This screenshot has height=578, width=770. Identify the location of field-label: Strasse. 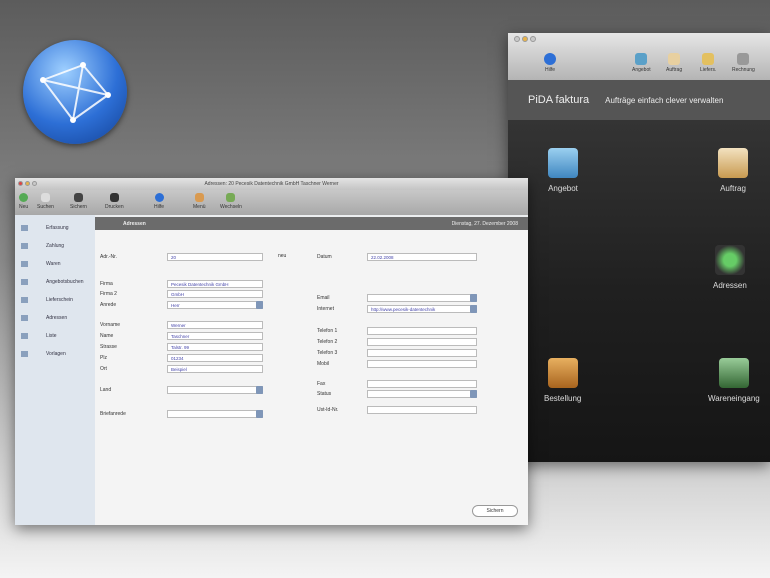
(108, 347).